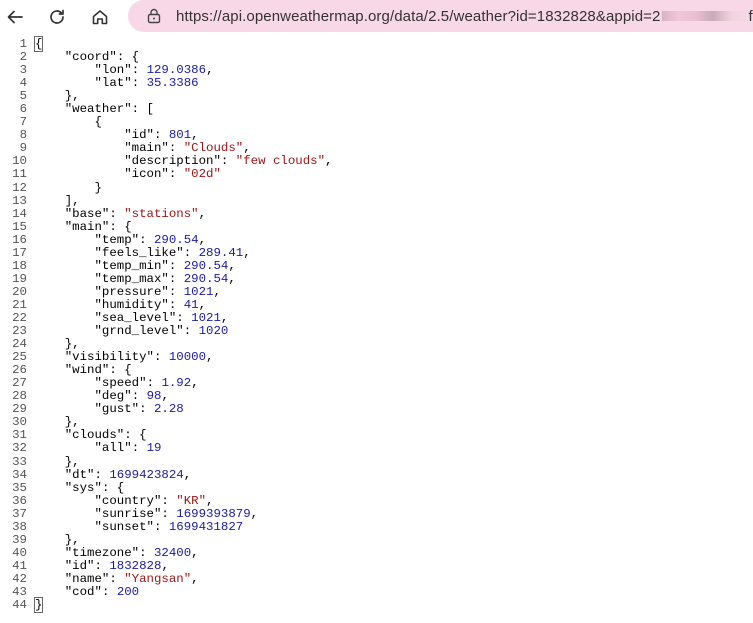 Image resolution: width=753 pixels, height=623 pixels. Describe the element at coordinates (87, 592) in the screenshot. I see `json-code: "cod": 200` at that location.